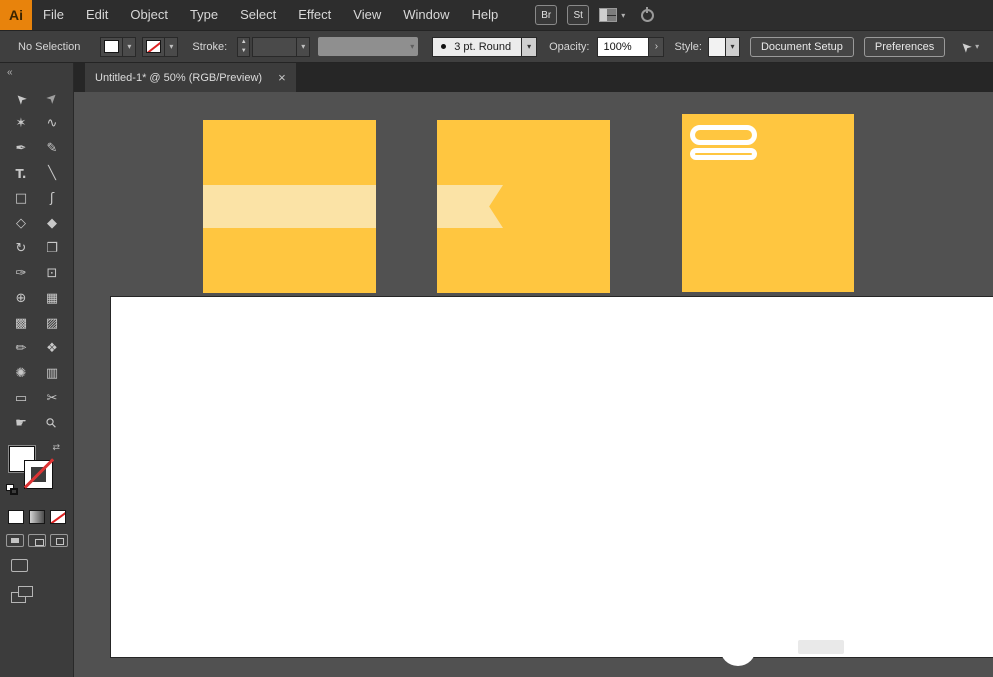 Image resolution: width=993 pixels, height=677 pixels. I want to click on artwork-bar-shape, so click(821, 647).